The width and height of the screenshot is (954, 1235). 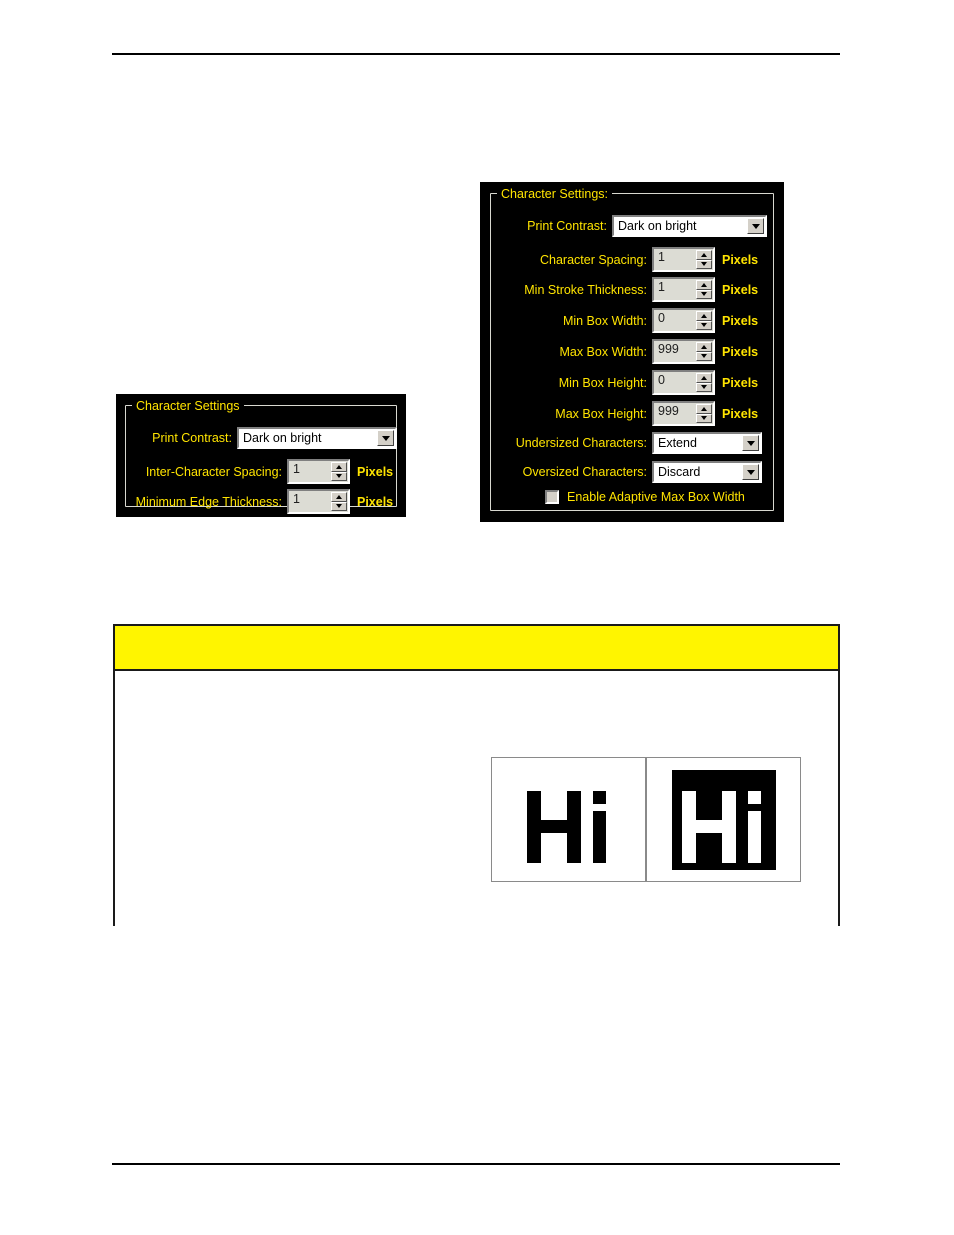 I want to click on table-banner-row, so click(x=476, y=648).